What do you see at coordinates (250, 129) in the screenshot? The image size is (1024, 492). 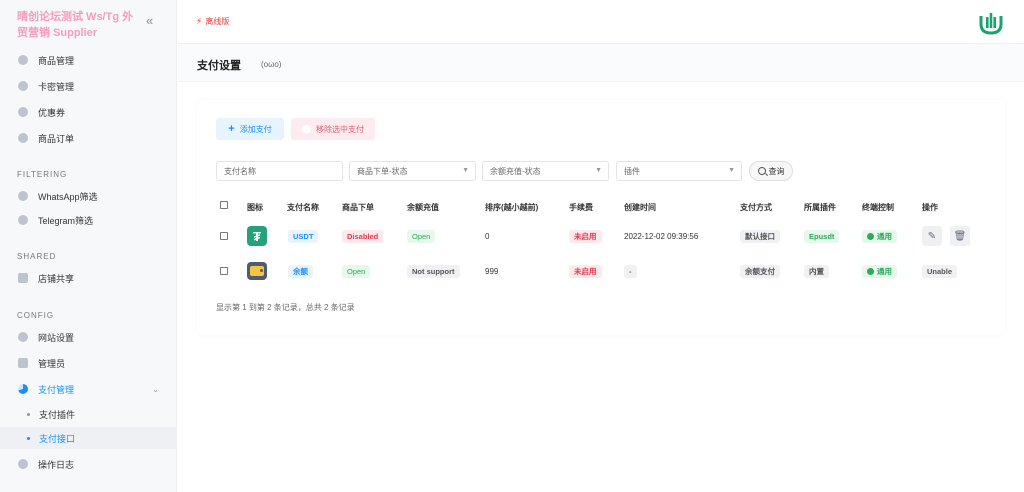 I see `add-payment-button: + 添加支付` at bounding box center [250, 129].